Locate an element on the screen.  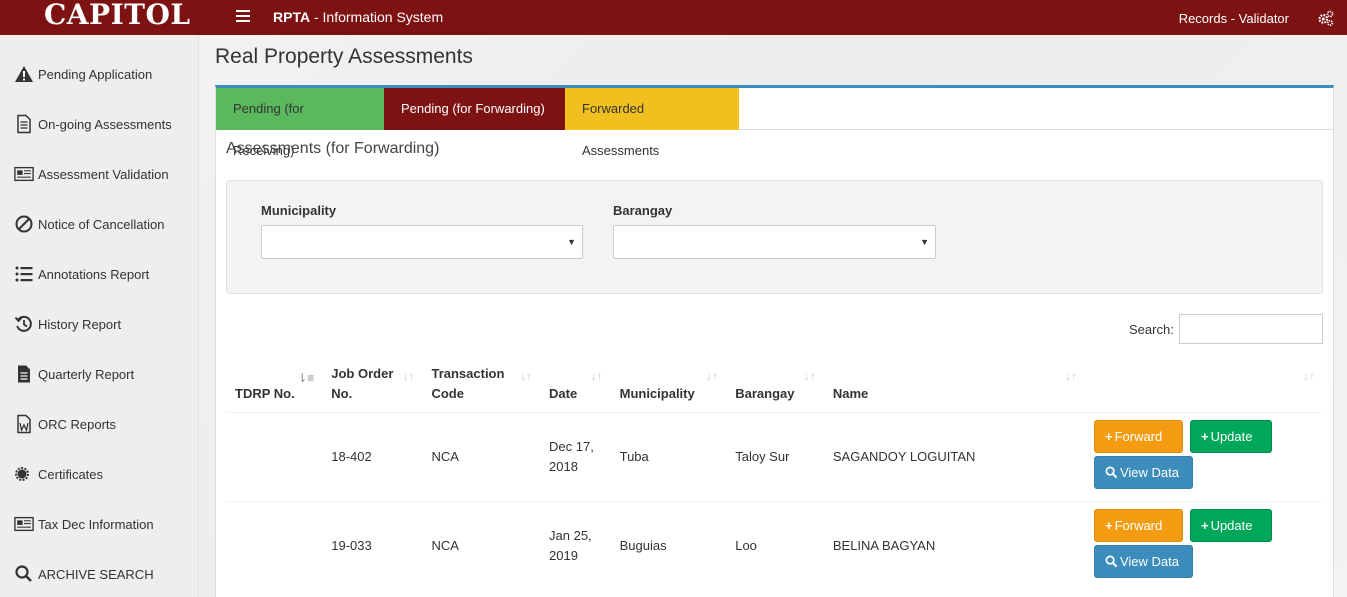
column-header-label: Barangay is located at coordinates (765, 393).